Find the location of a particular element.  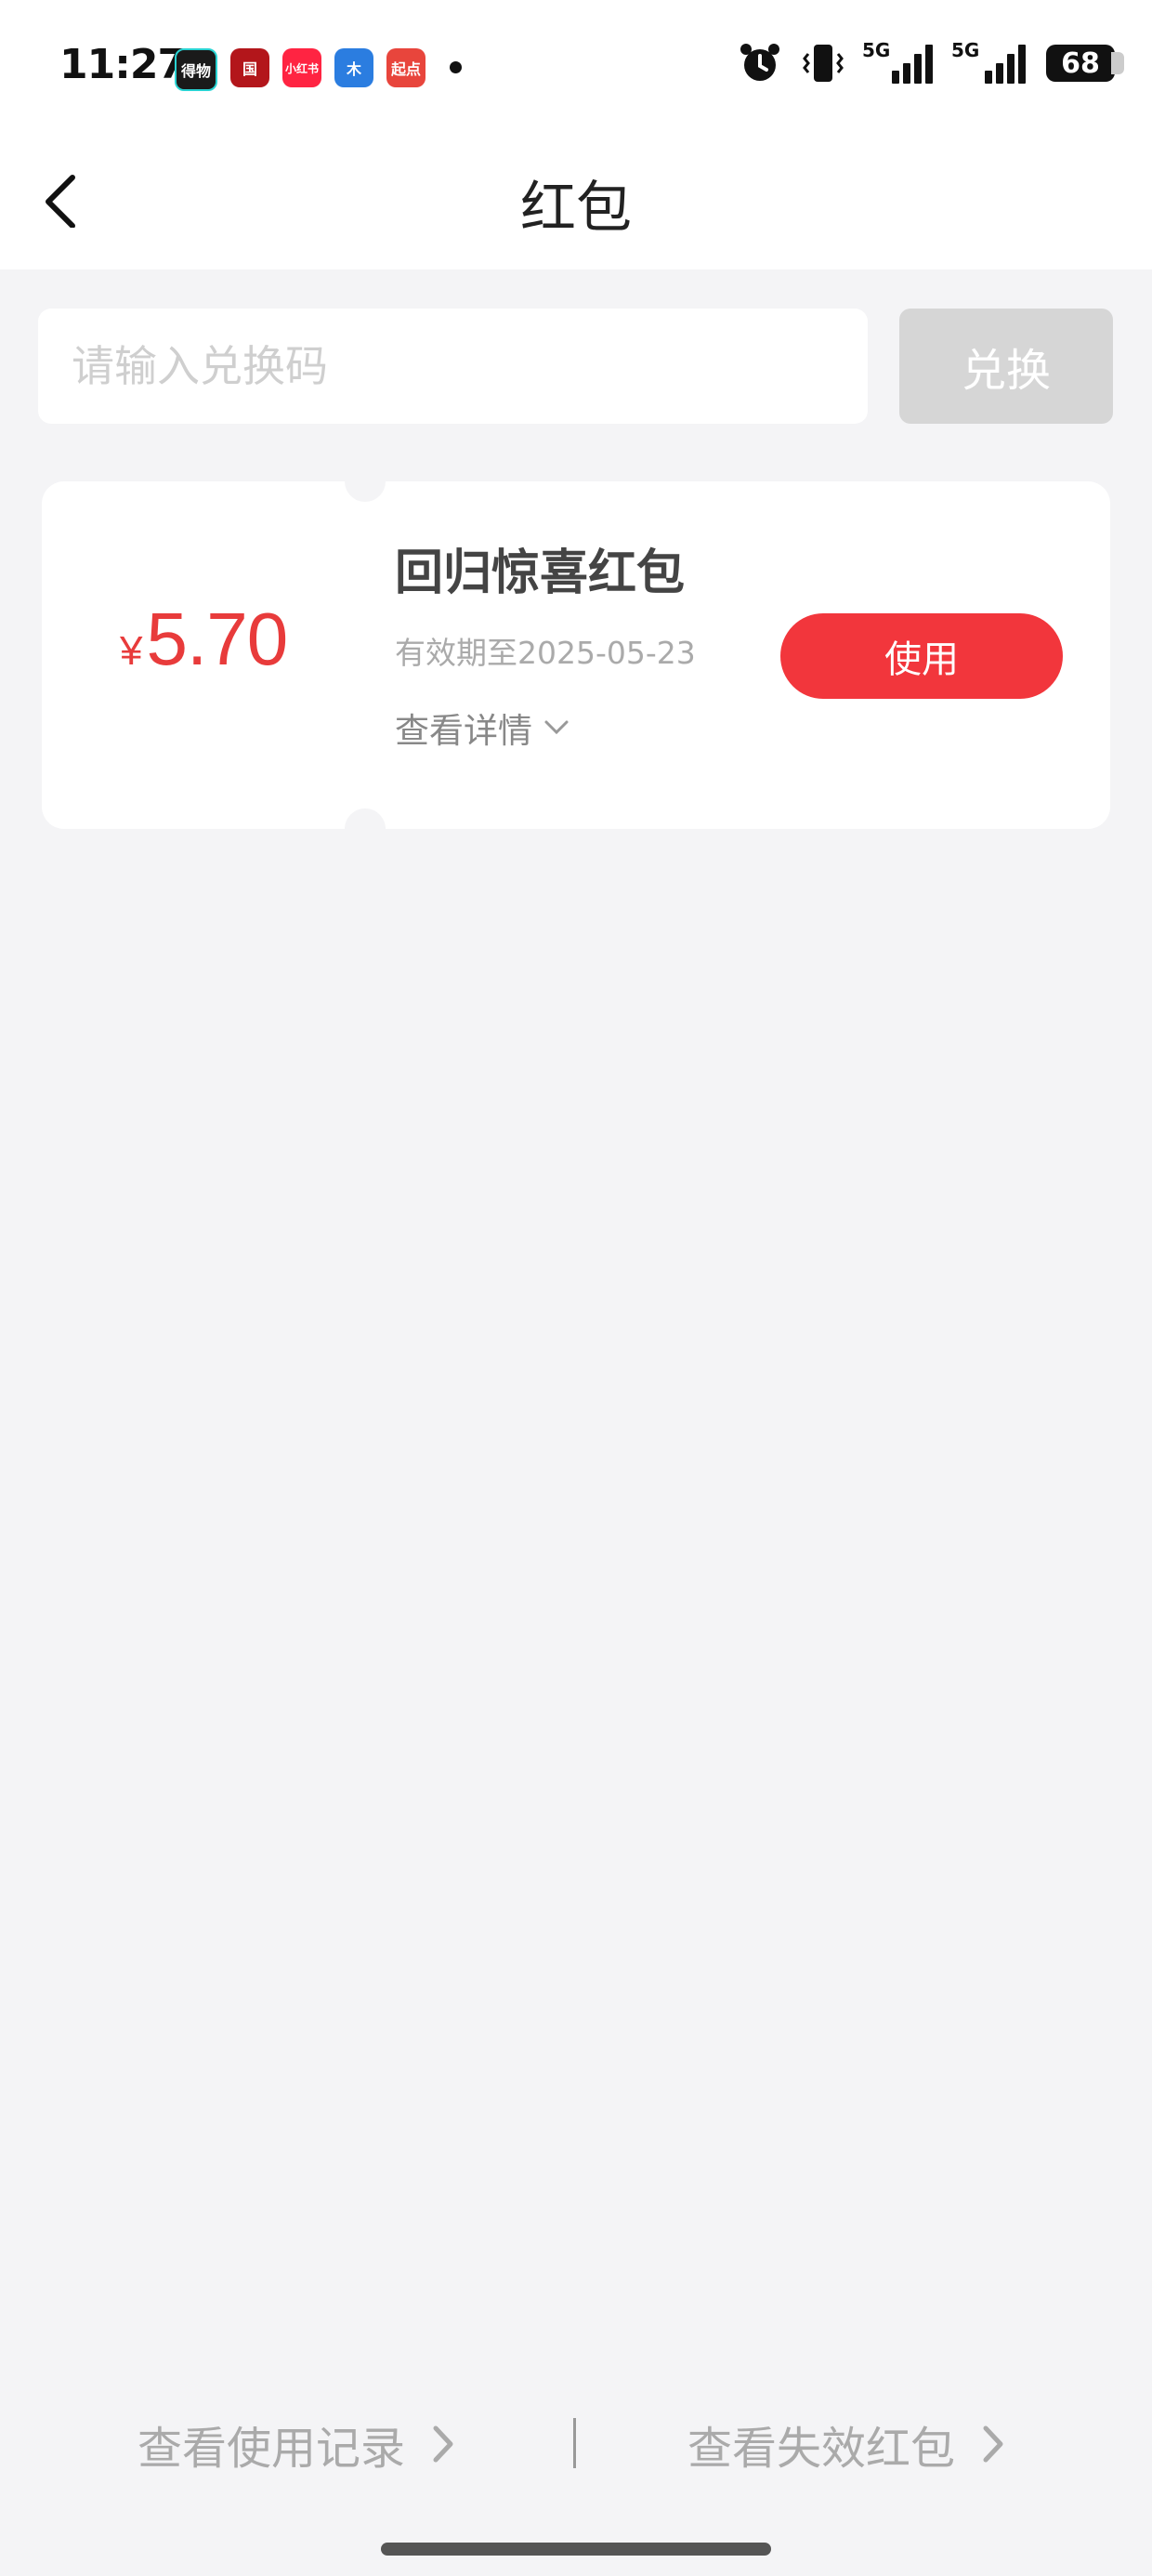

status-bar: 11:27 得物 国 小红书 木 起点 5G 5G 68 is located at coordinates (576, 67).